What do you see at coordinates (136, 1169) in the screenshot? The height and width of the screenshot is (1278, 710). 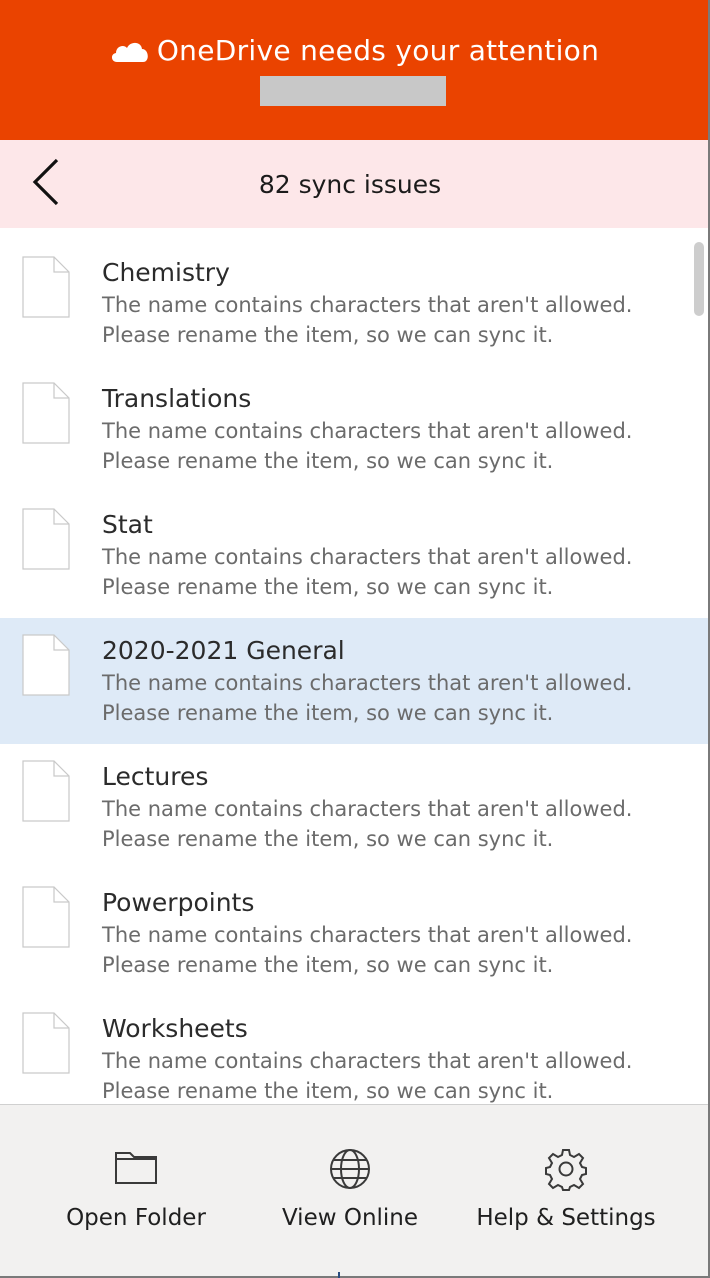 I see `folder-icon` at bounding box center [136, 1169].